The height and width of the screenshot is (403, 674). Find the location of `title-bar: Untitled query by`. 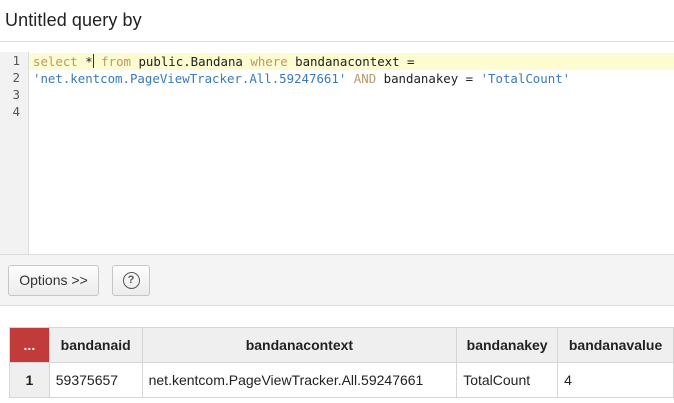

title-bar: Untitled query by is located at coordinates (337, 21).